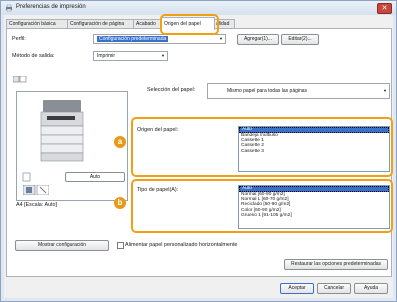  I want to click on custom-paper-checkbox, so click(120, 245).